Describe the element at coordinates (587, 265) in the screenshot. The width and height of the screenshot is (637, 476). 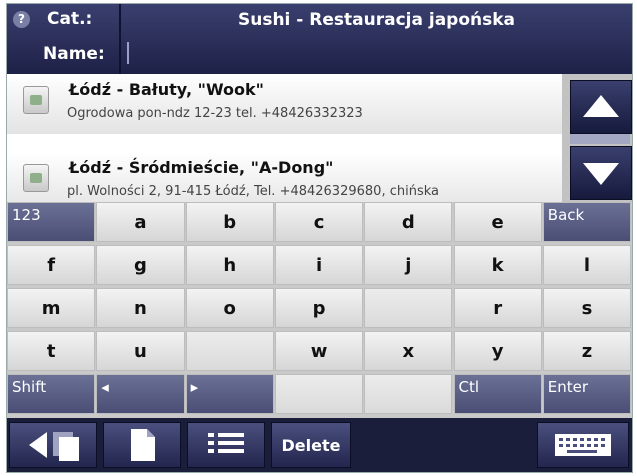
I see `key-l: l` at that location.